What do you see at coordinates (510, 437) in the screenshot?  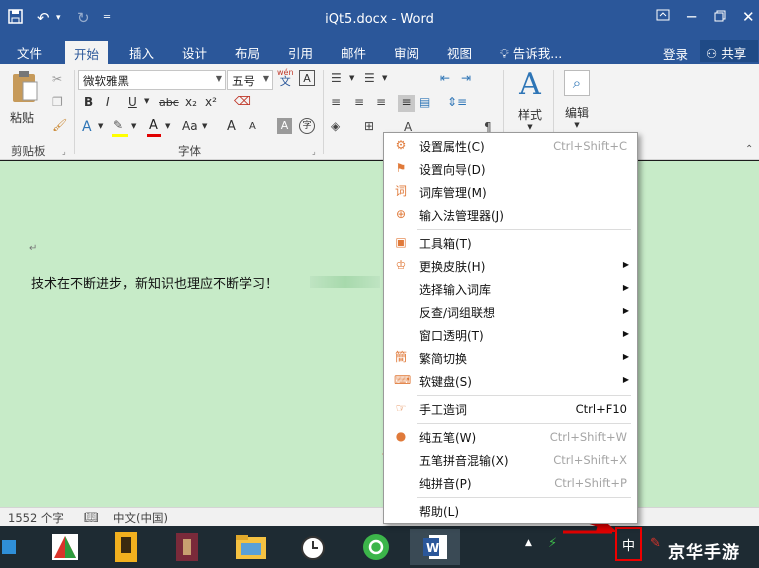 I see `menu-item-pure-wubi: ● 纯五笔(W) Ctrl+Shift+W` at bounding box center [510, 437].